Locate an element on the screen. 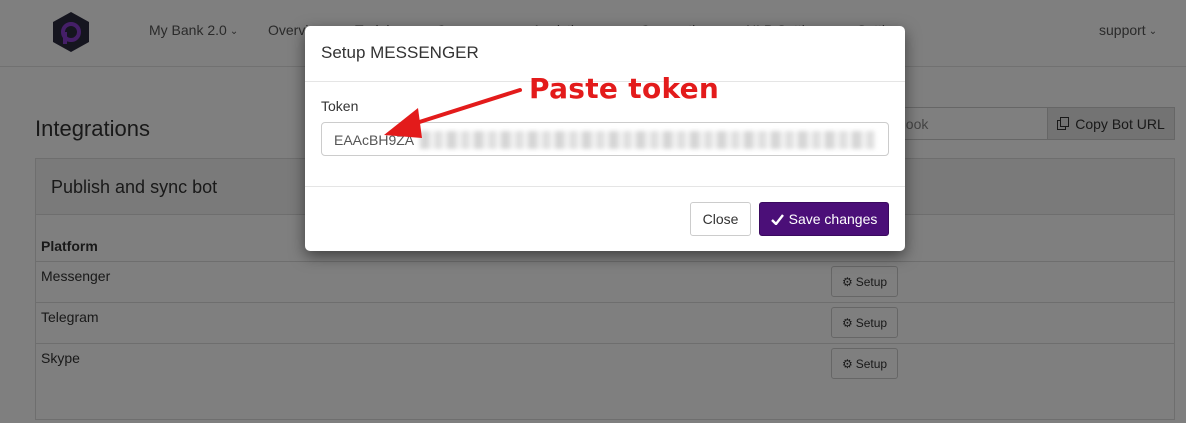 The height and width of the screenshot is (423, 1186). close-button: Close is located at coordinates (720, 219).